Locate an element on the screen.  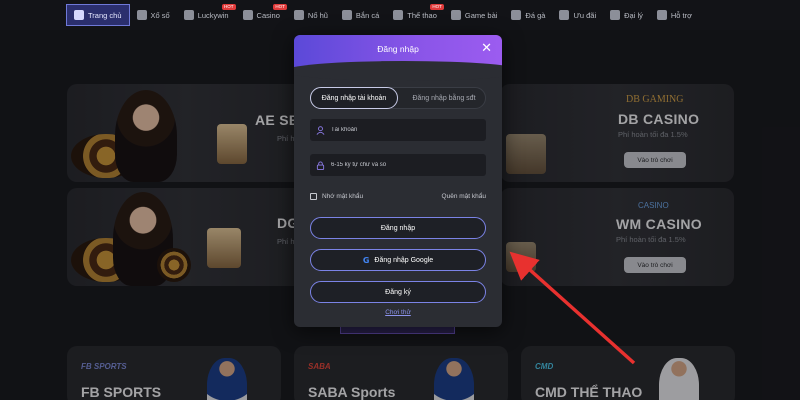
nav-item-sport: Thể thao HOT is located at coordinates (415, 15).